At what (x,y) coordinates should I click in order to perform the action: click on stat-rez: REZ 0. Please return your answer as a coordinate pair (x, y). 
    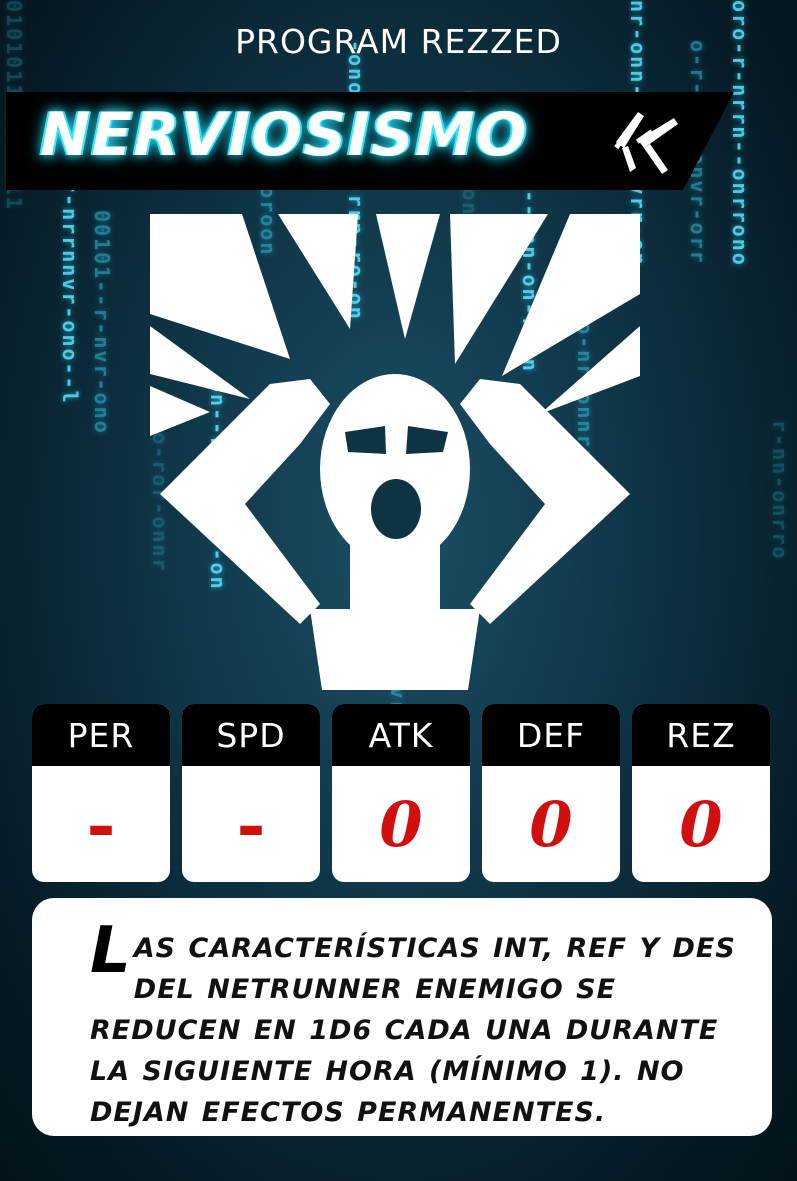
    Looking at the image, I should click on (701, 793).